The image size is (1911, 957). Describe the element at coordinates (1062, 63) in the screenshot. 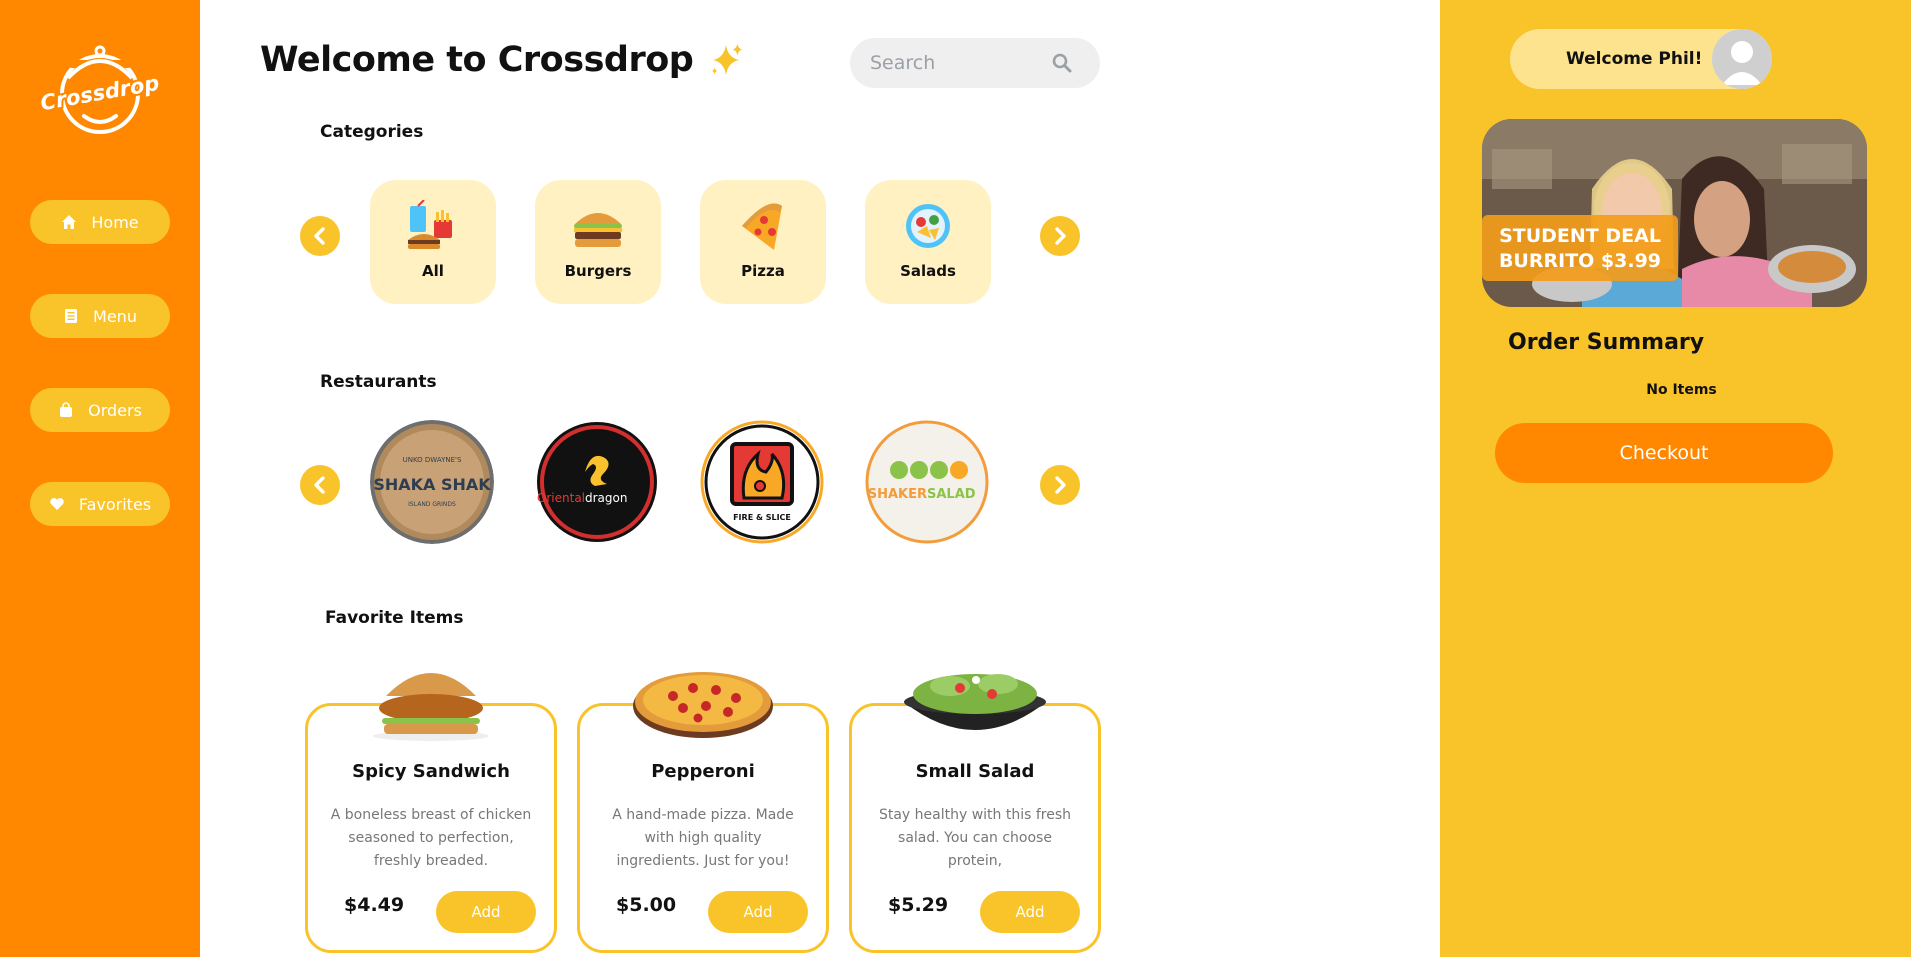

I see `search-icon` at that location.